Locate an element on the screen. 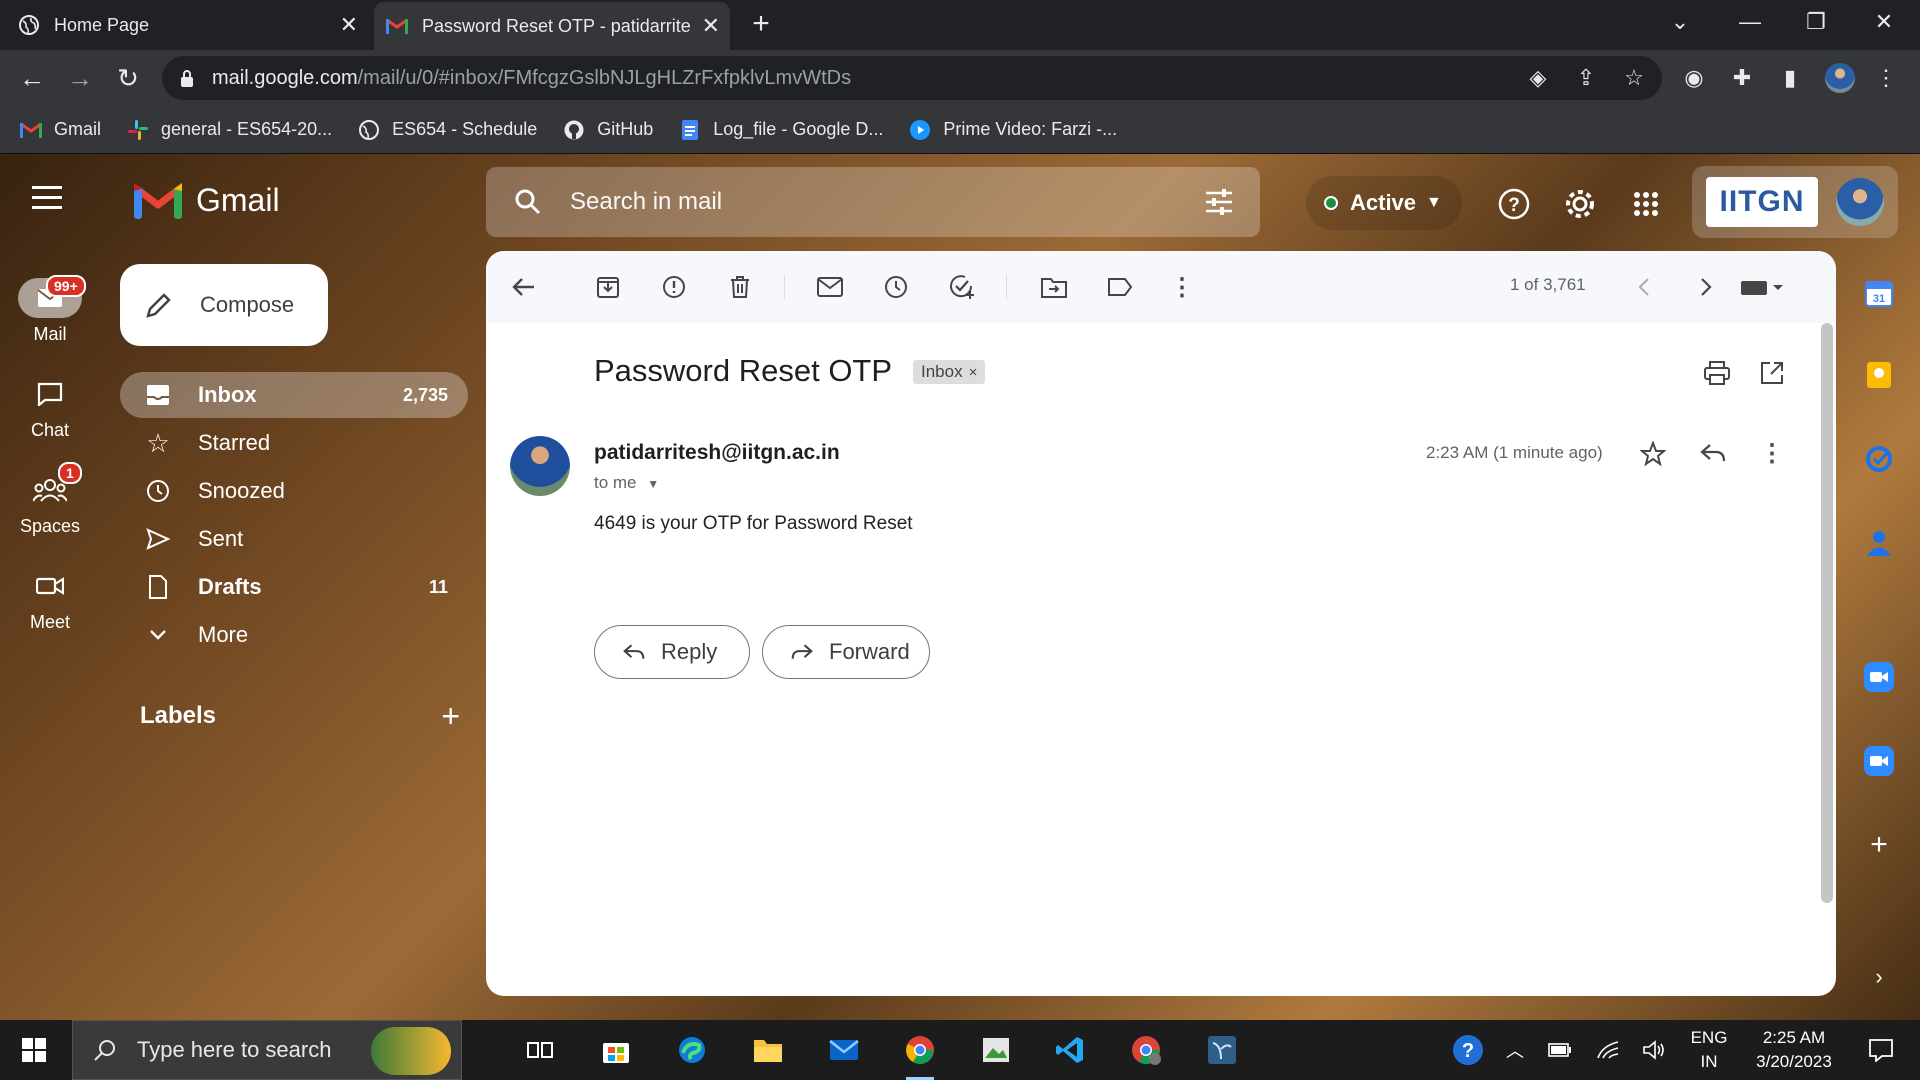 Image resolution: width=1920 pixels, height=1080 pixels. gmail-logo: Gmail is located at coordinates (207, 200).